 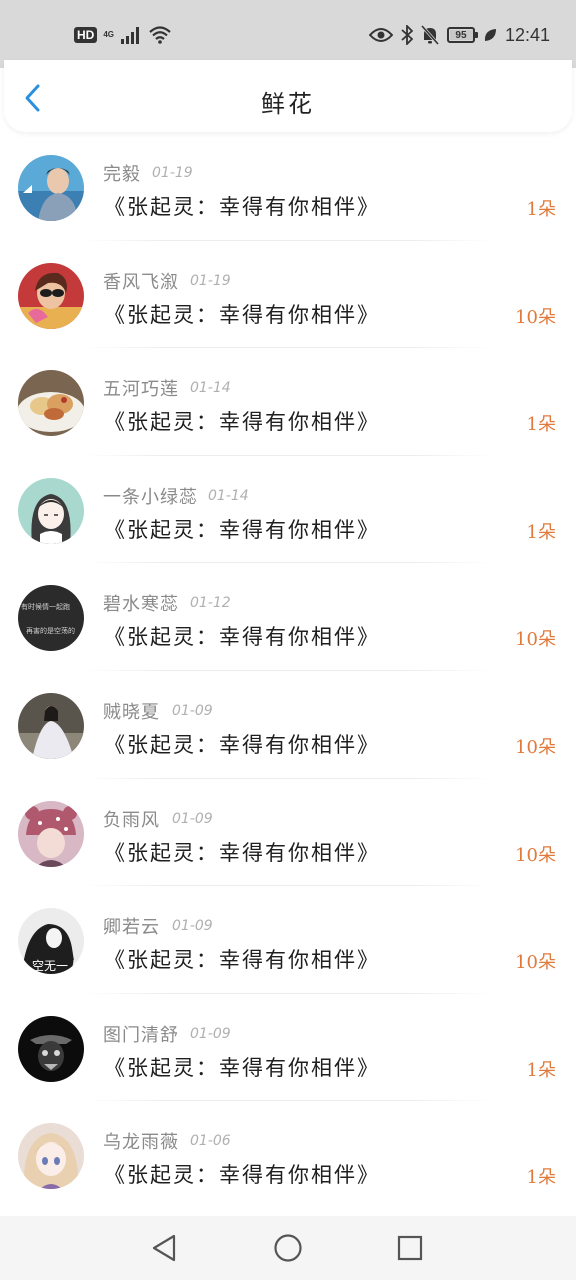 I want to click on system-nav-bar, so click(x=288, y=1248).